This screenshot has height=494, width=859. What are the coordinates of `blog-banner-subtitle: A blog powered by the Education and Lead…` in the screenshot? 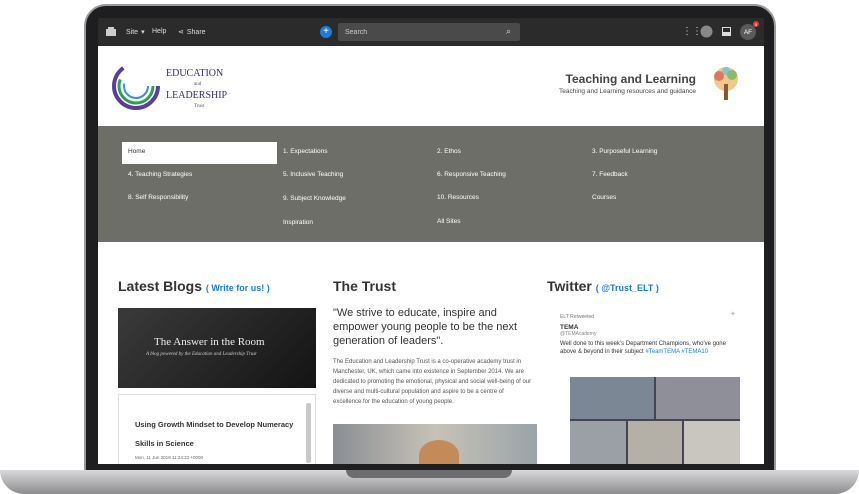 It's located at (201, 354).